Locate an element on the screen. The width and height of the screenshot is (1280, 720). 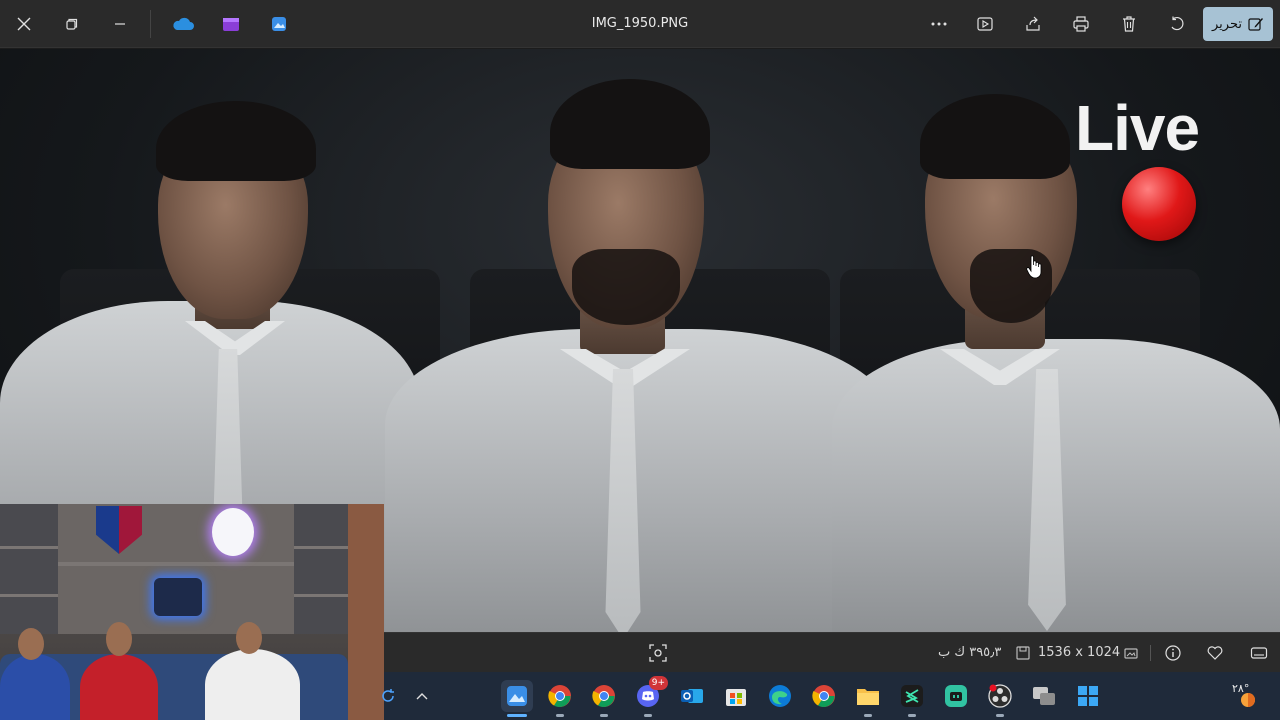
photos-app-button is located at coordinates (279, 24).